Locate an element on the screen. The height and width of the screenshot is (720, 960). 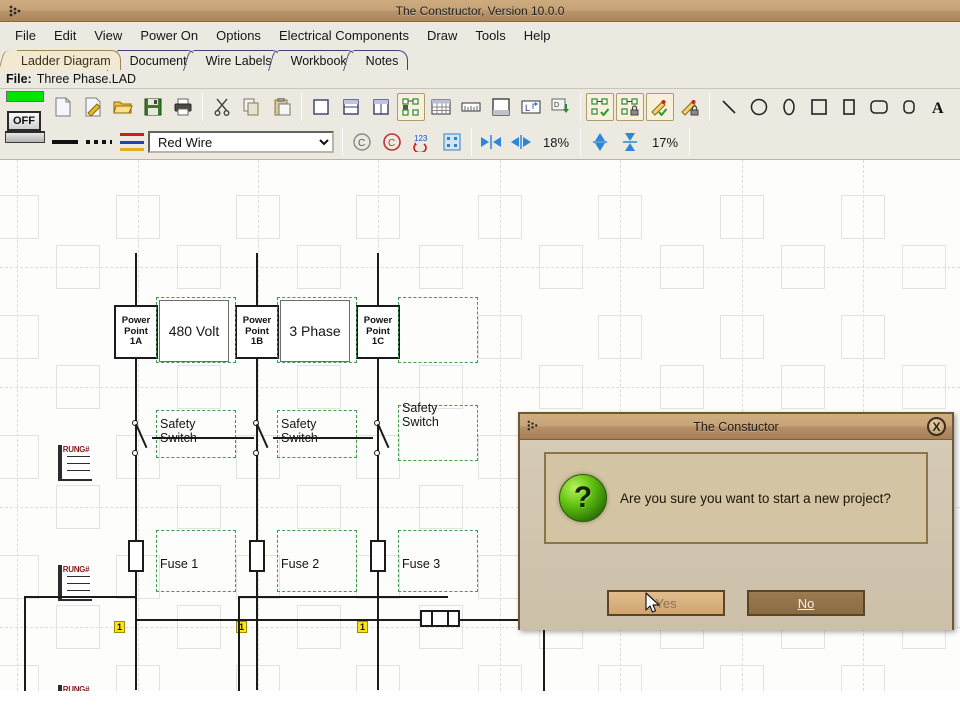
no-button-label: No is located at coordinates (806, 603).